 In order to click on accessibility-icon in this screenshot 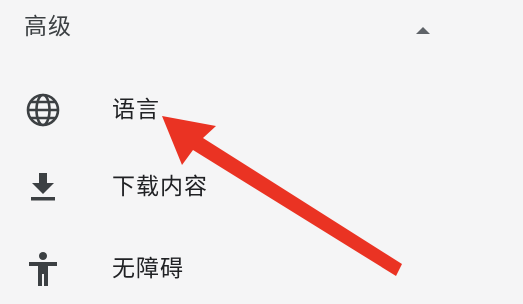, I will do `click(43, 269)`.